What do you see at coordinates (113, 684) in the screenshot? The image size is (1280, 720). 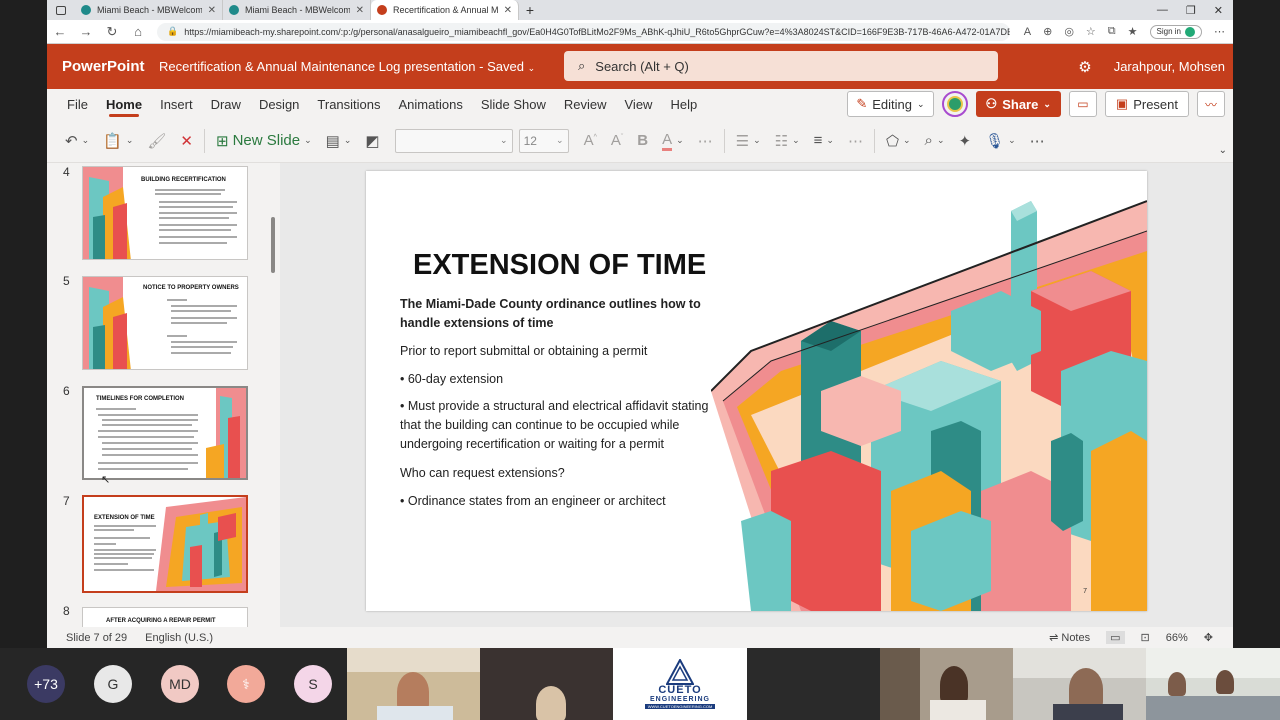 I see `participant-avatar: G` at bounding box center [113, 684].